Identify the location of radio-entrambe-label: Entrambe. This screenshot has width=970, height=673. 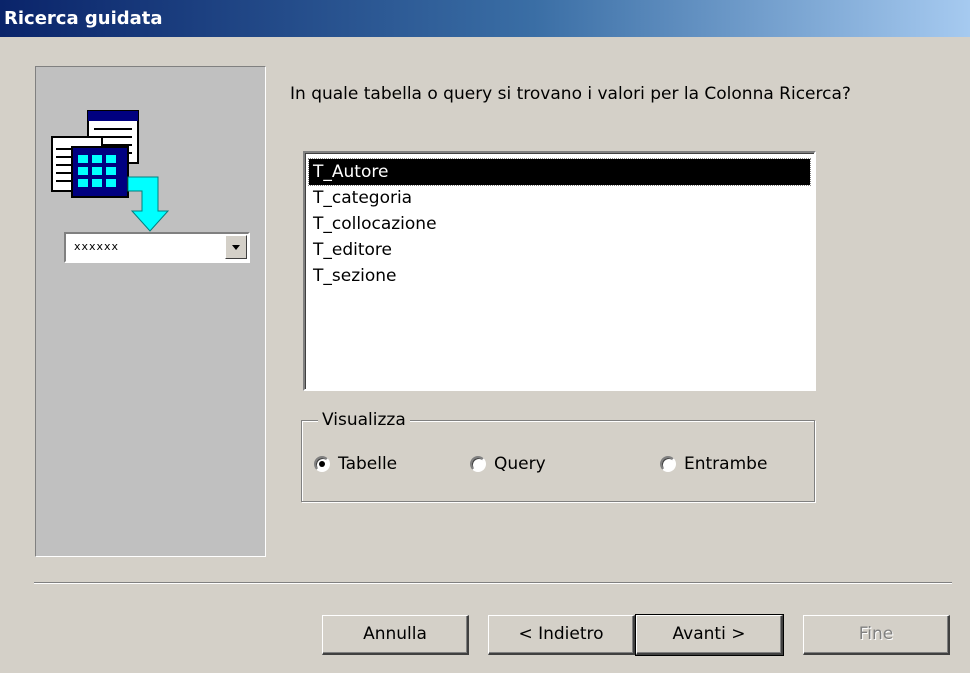
(726, 464).